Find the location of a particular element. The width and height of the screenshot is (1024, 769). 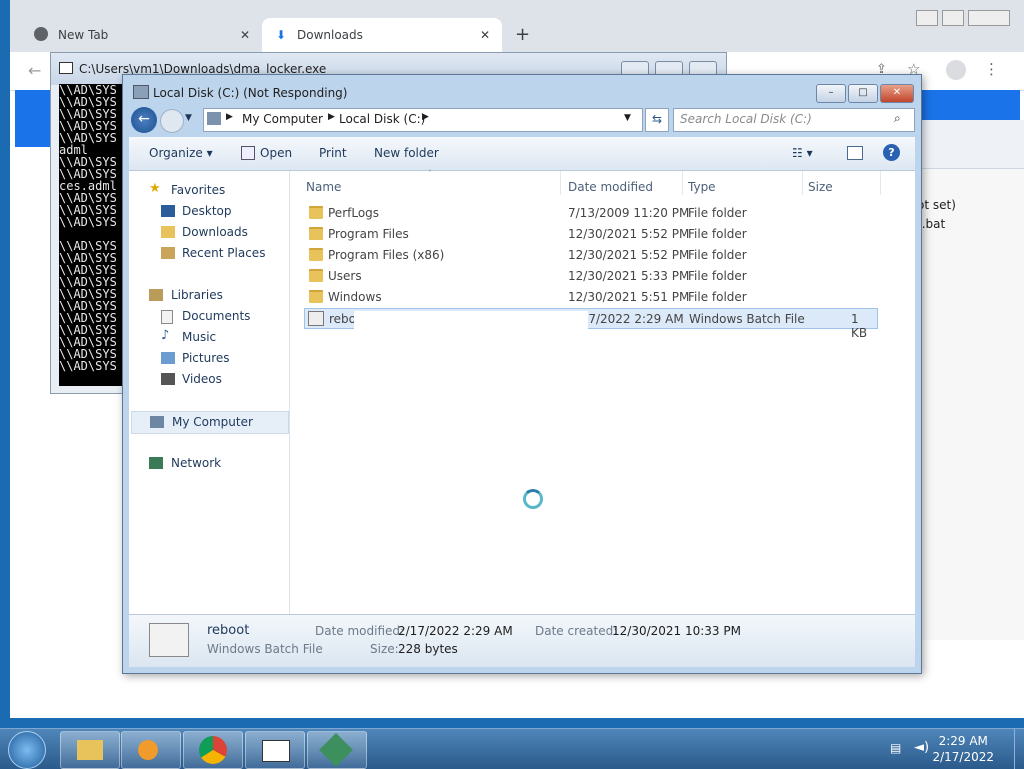

sidebar-item-my-computer: My Computer is located at coordinates (210, 422).